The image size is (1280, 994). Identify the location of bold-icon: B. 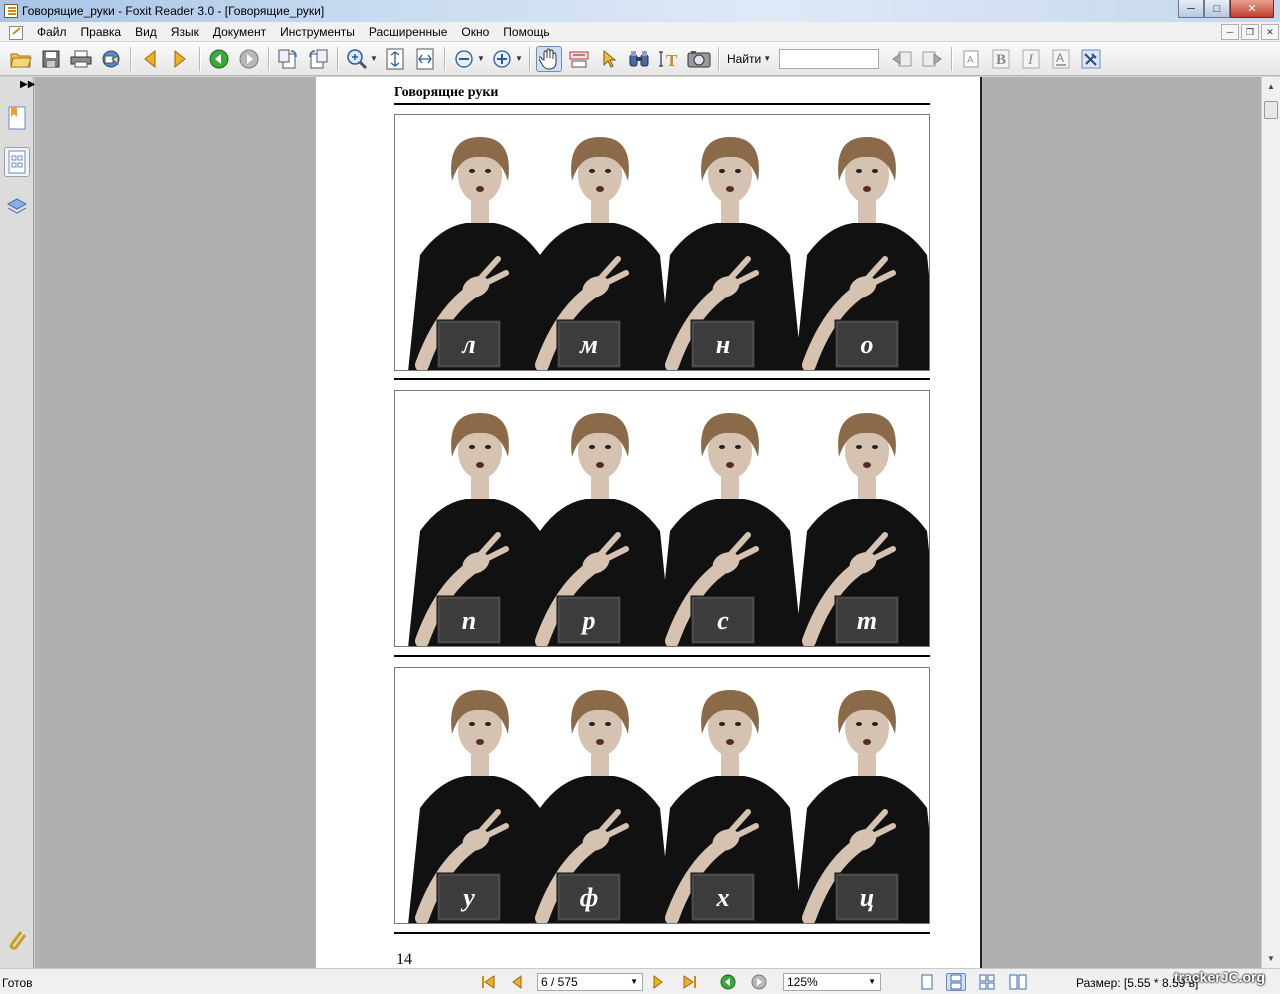
(1001, 59).